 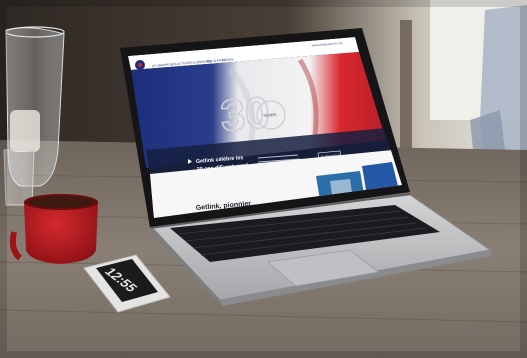 I want to click on nav-item-medias: MÉDIAS, so click(x=228, y=59).